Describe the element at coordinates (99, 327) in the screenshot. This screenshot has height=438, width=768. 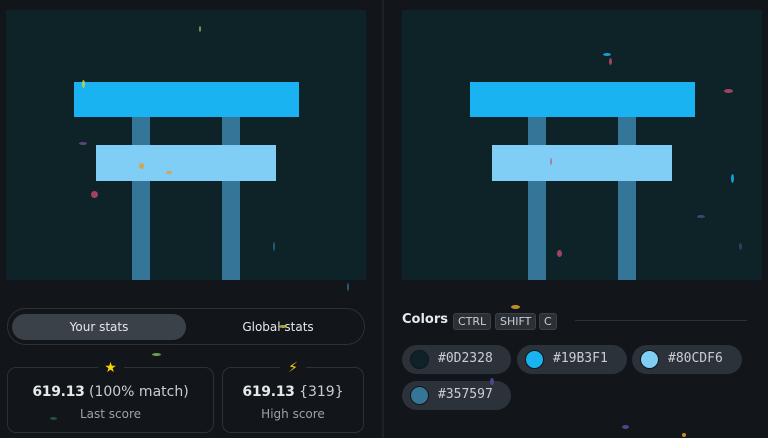
I see `tab-your-stats: Your stats` at that location.